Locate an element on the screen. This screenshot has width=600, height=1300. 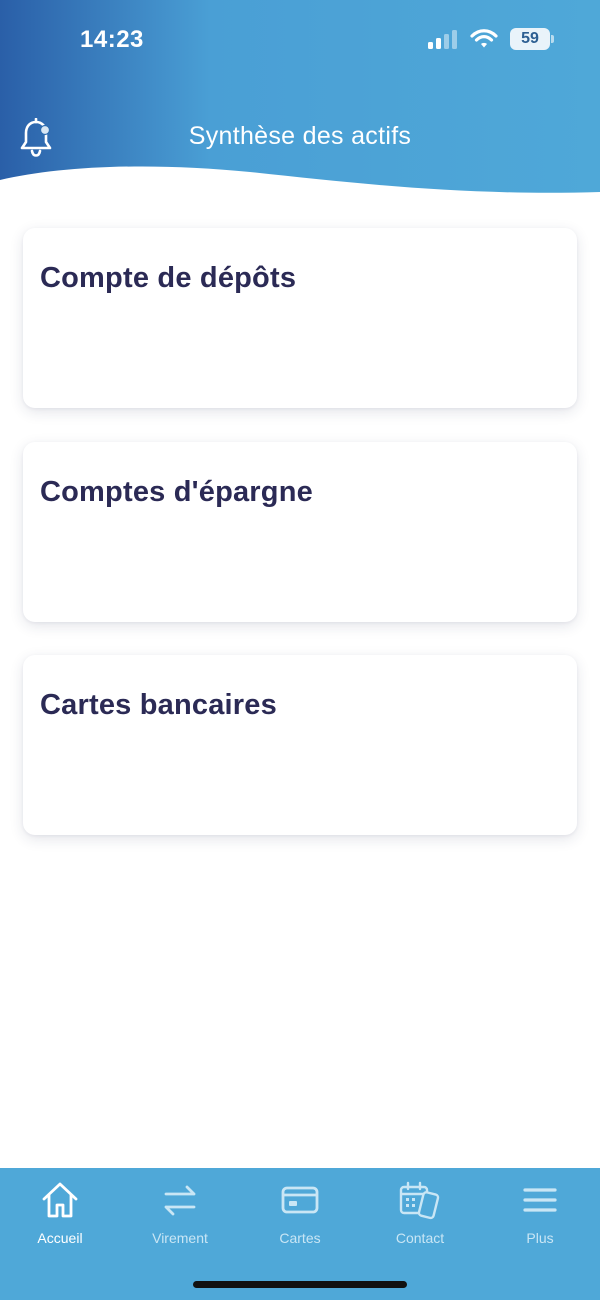
card-cartes-bancaires: Cartes bancaires is located at coordinates (300, 745).